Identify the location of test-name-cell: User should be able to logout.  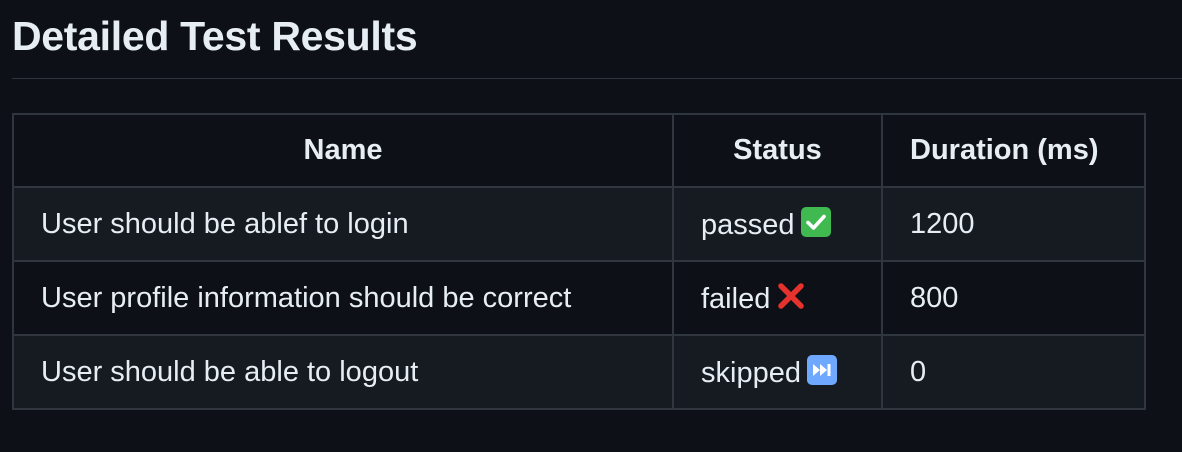
(343, 372).